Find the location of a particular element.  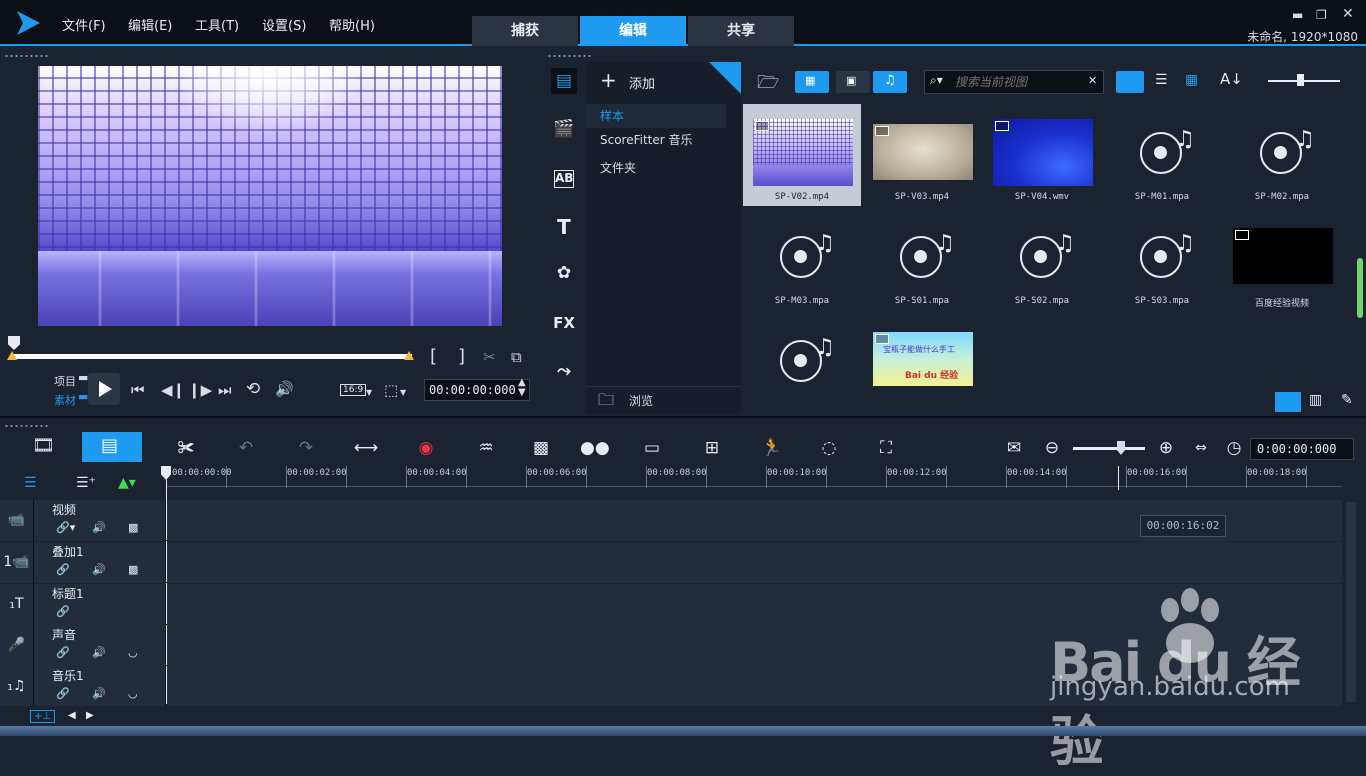

aspect-ratio-button: 16:9 is located at coordinates (353, 390).